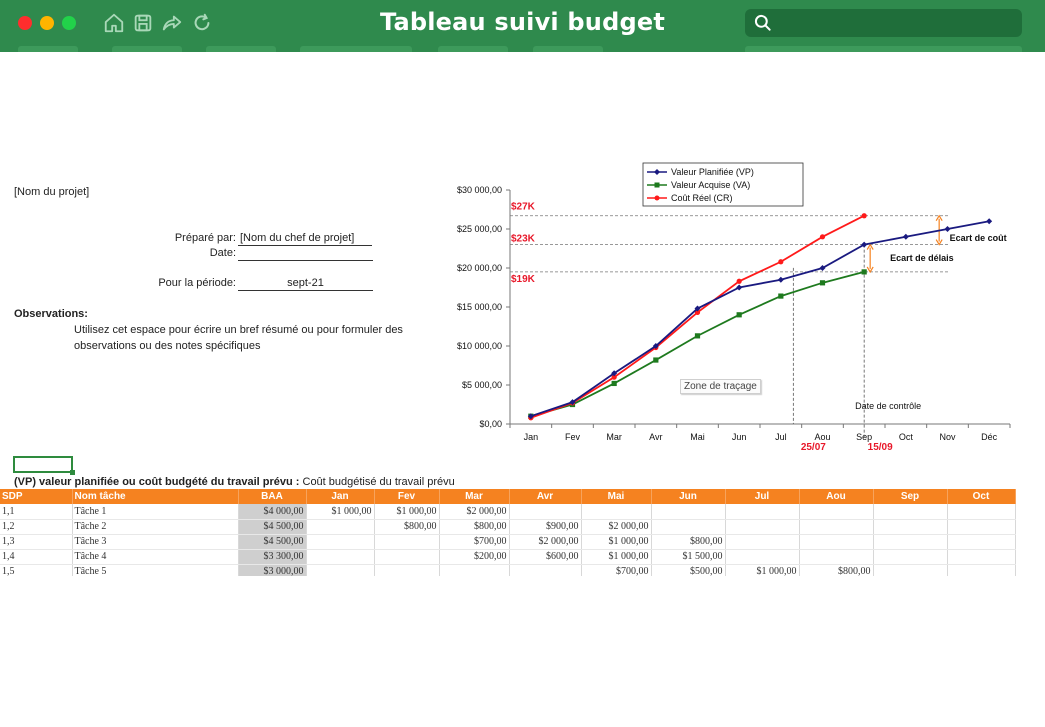  I want to click on column-header: Mar, so click(474, 496).